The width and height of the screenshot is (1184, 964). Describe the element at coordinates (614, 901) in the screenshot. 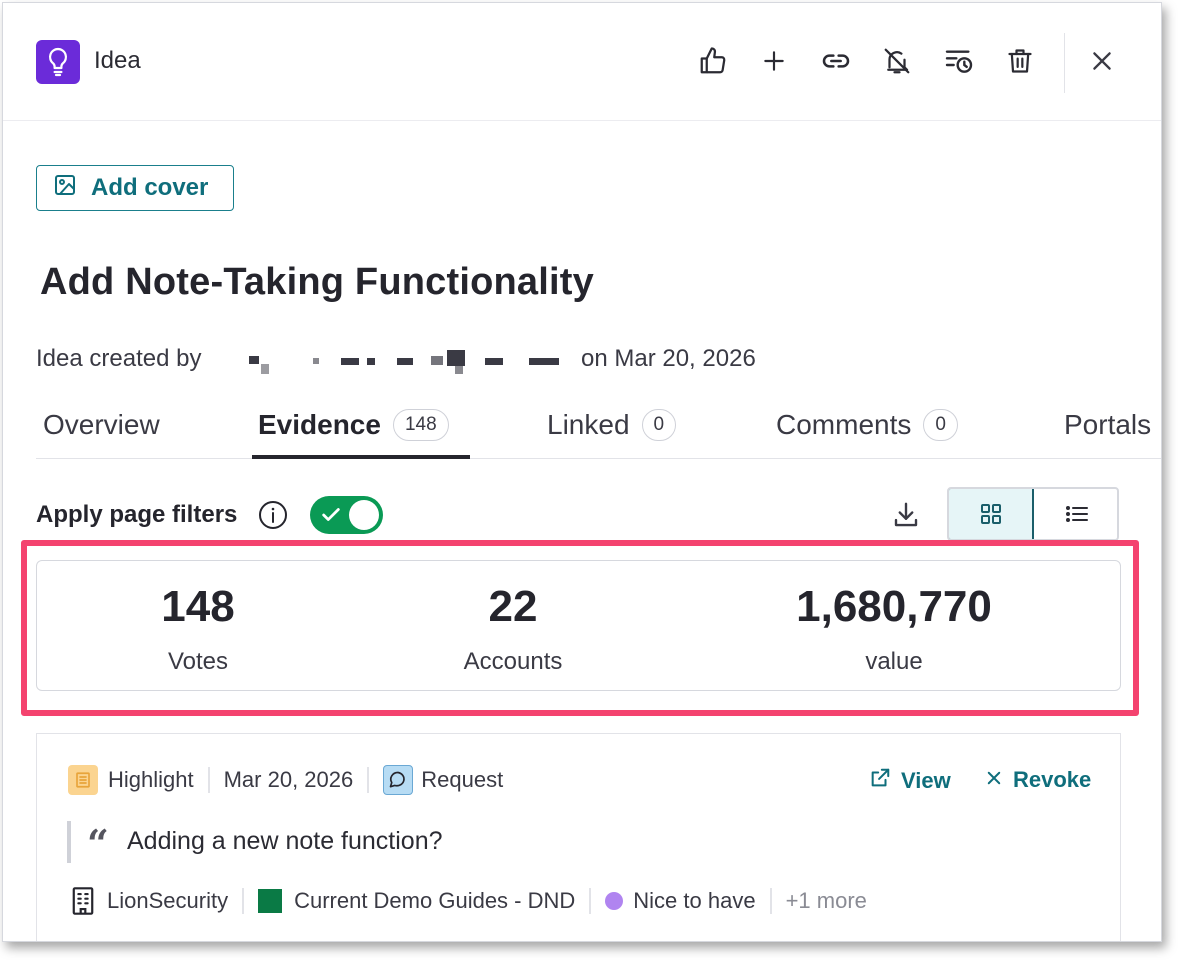

I see `priority-dot` at that location.